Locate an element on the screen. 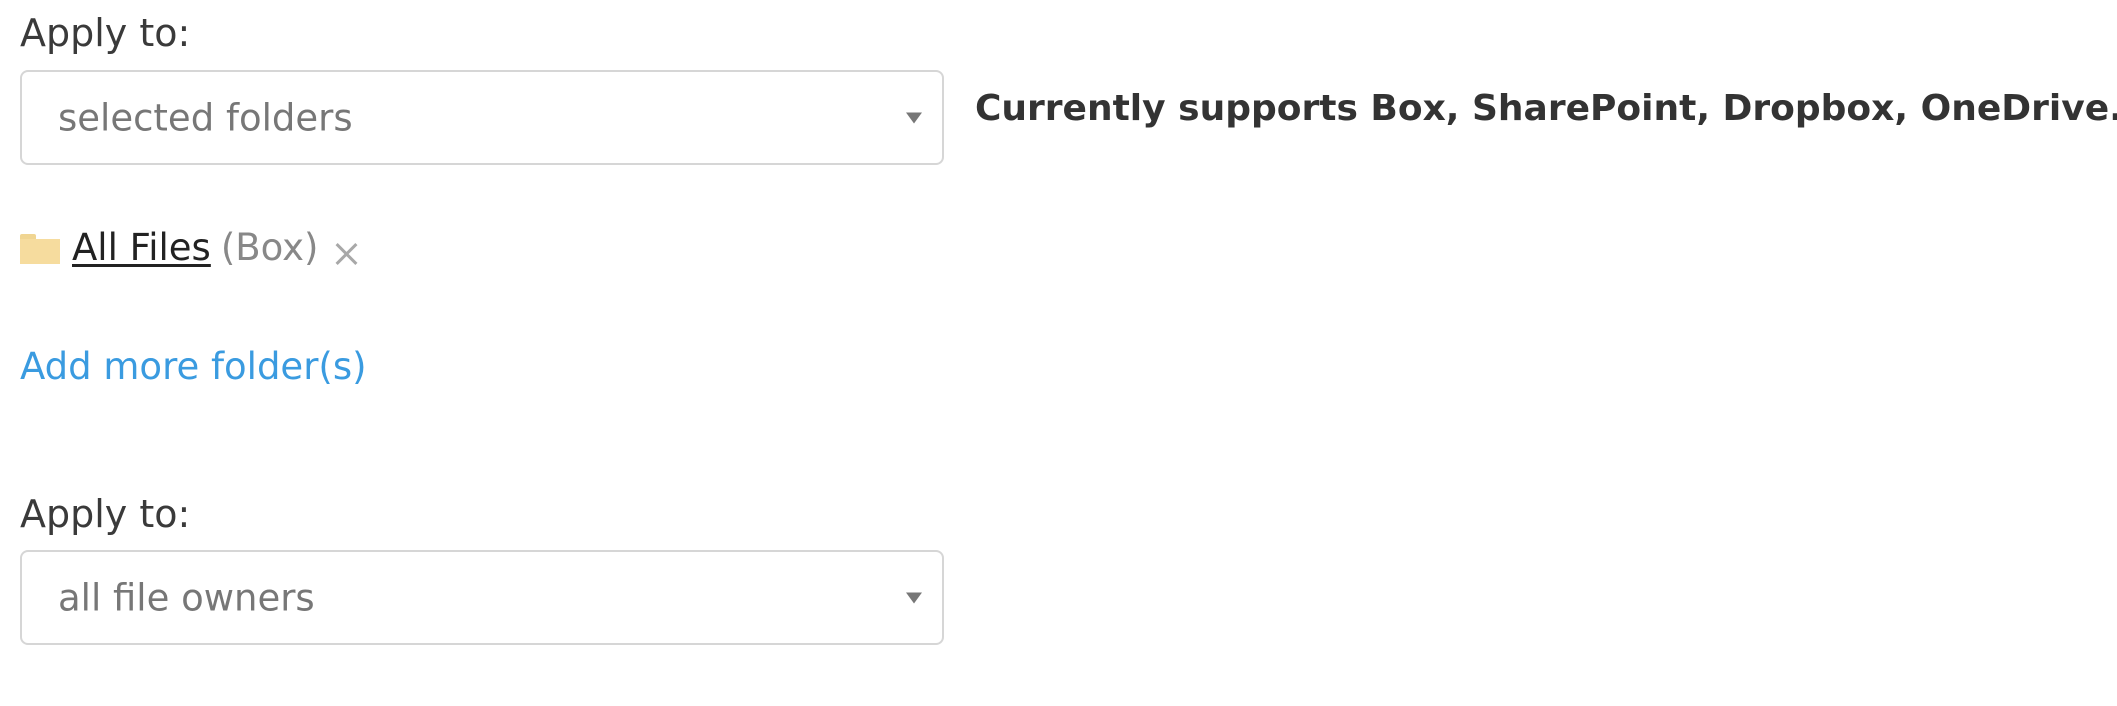  apply-to-folders-select: selected folders is located at coordinates (482, 117).